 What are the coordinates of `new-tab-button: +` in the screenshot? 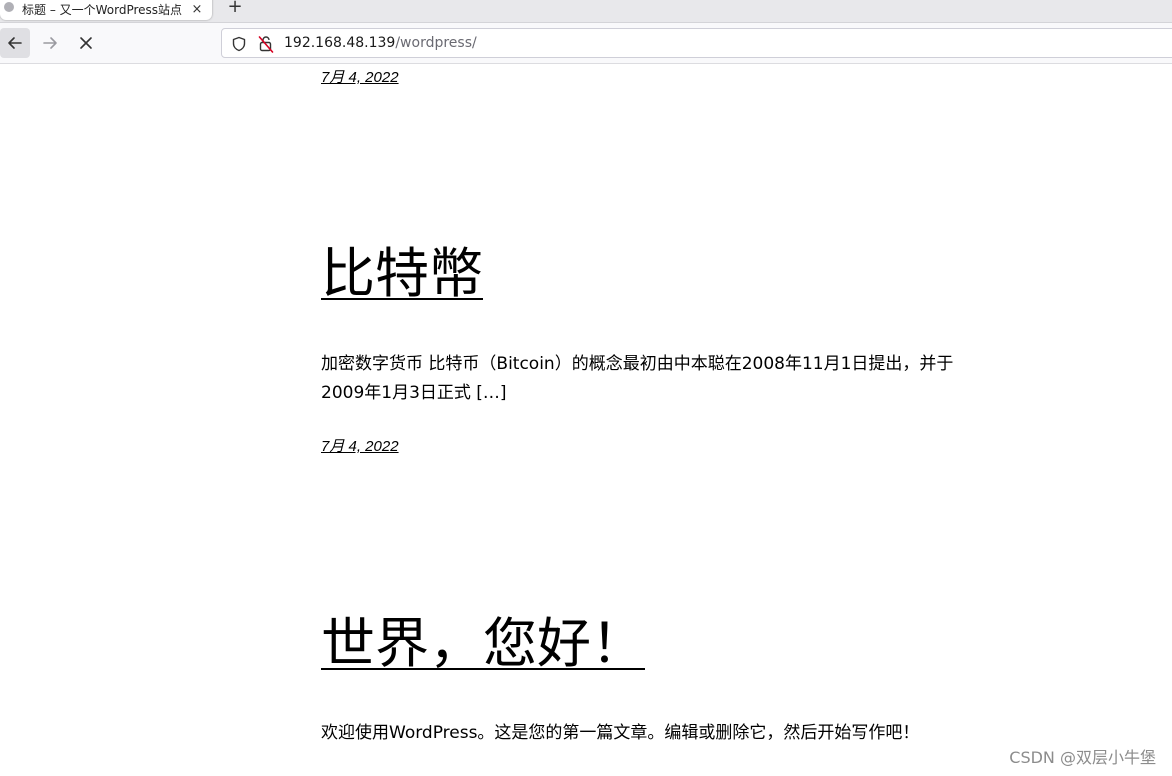 It's located at (235, 8).